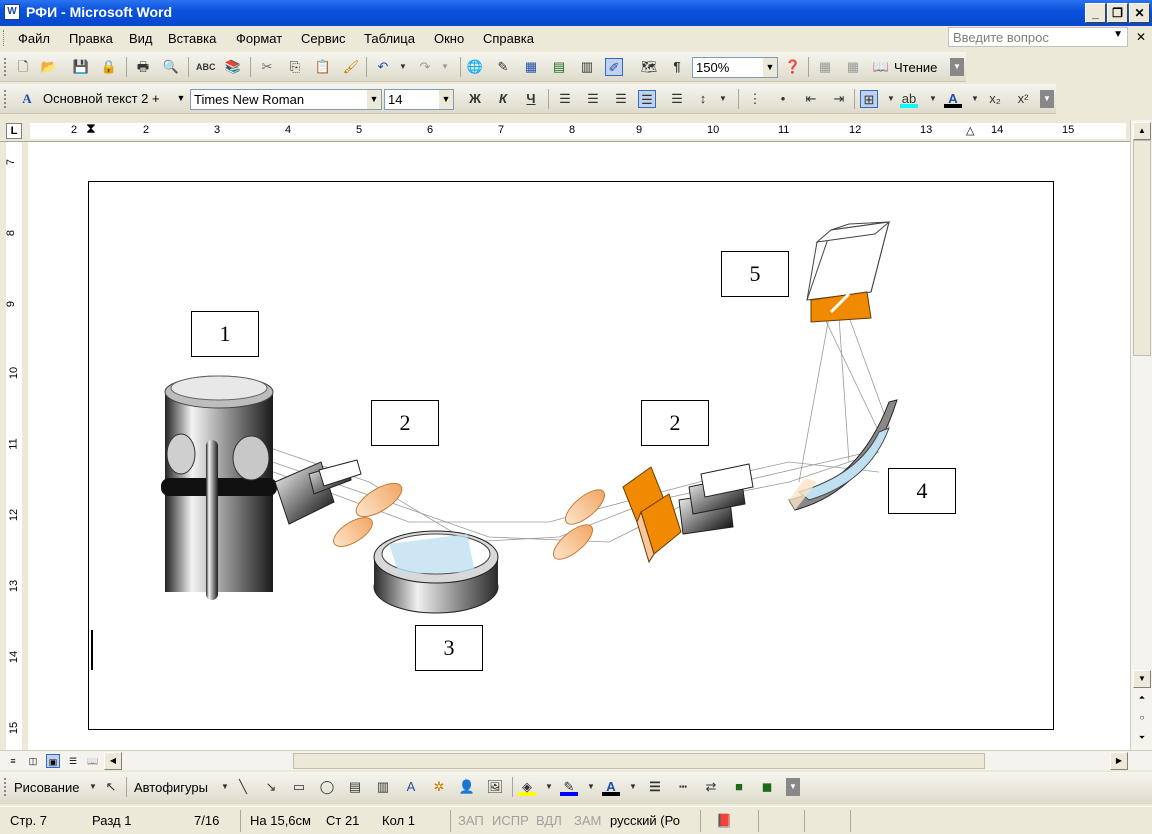 The image size is (1152, 834). I want to click on close-document-button: ✕, so click(1141, 37).